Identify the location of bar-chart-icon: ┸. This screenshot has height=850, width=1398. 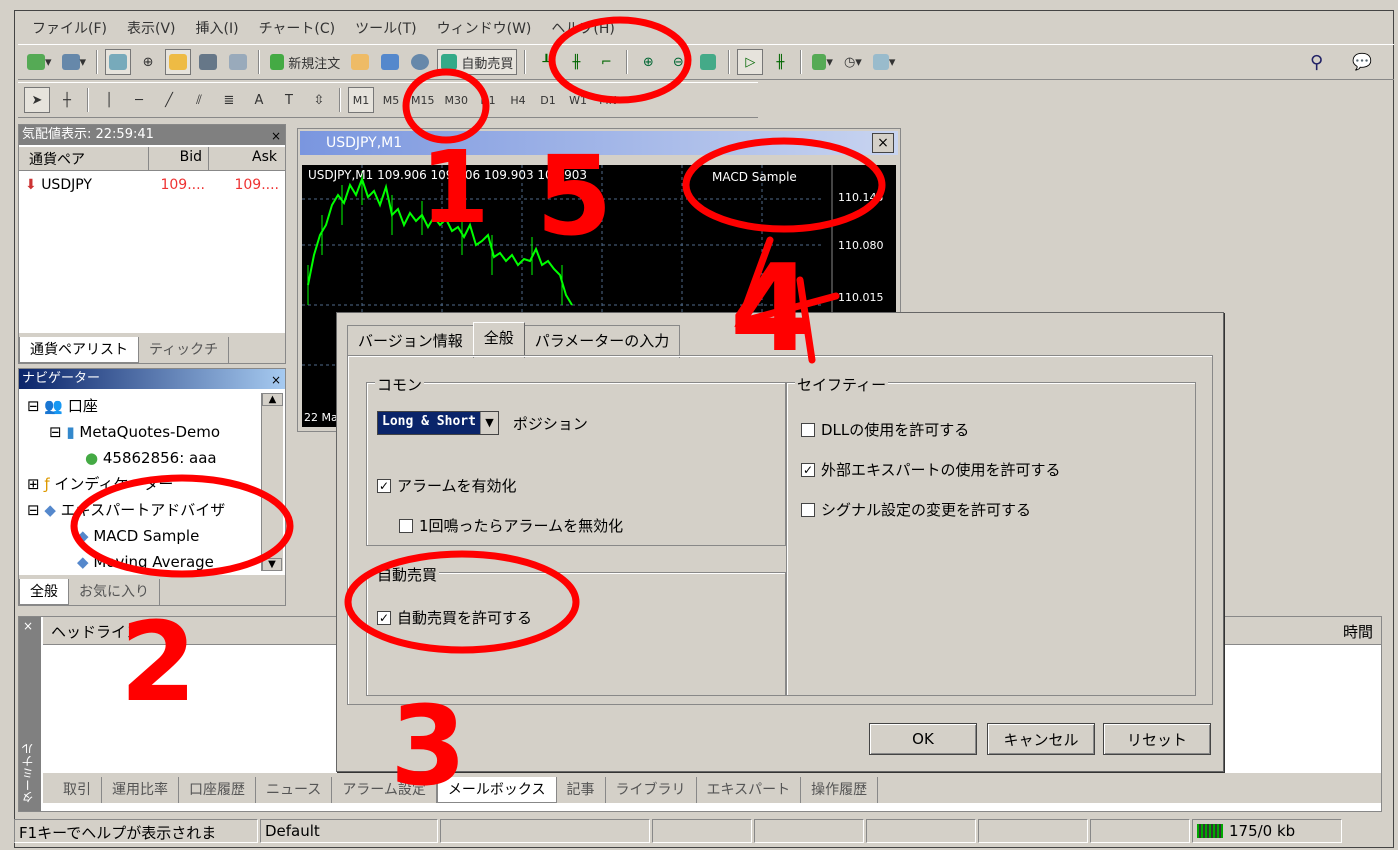
(546, 62).